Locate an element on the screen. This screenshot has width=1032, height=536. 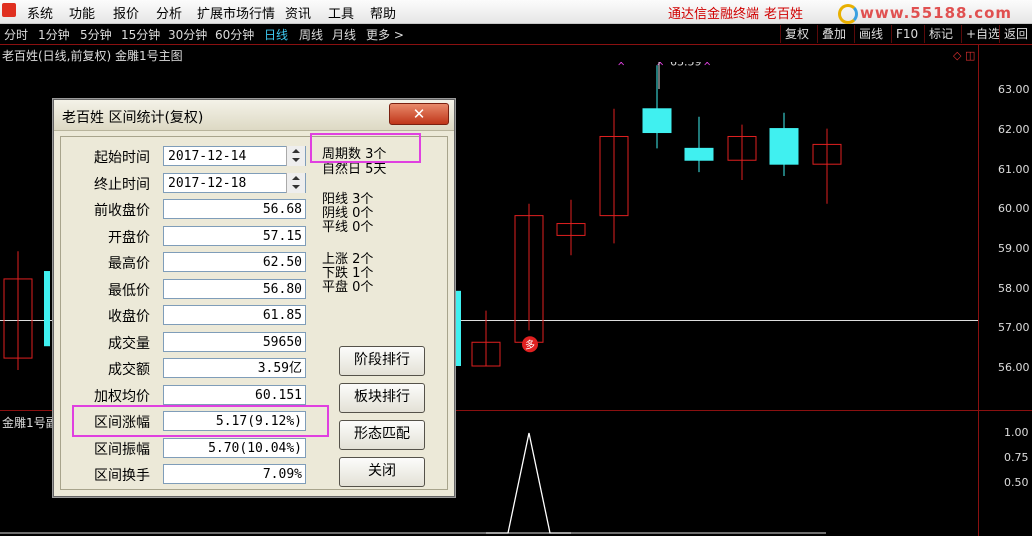
field-value-text: 59650 is located at coordinates (282, 342).